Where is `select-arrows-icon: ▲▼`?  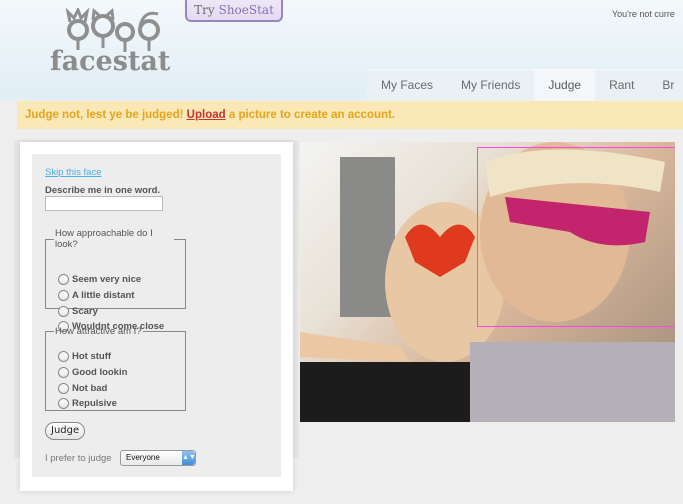 select-arrows-icon: ▲▼ is located at coordinates (189, 458).